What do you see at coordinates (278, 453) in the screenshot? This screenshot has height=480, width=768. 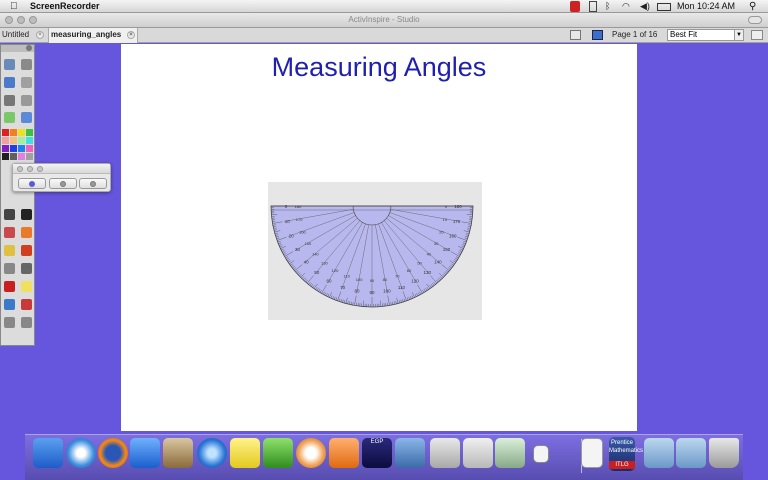 I see `sprout-icon` at bounding box center [278, 453].